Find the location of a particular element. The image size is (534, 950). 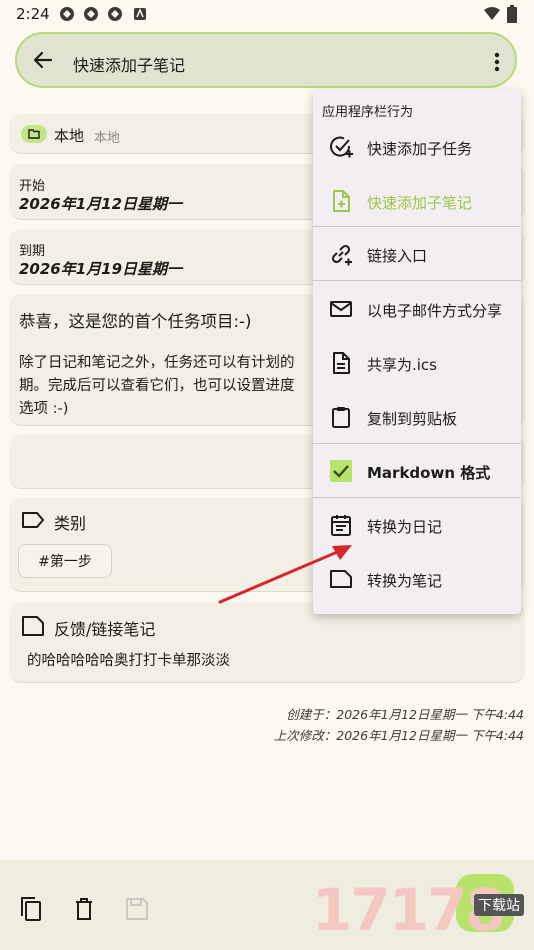

categories-title: 类别 is located at coordinates (70, 523).